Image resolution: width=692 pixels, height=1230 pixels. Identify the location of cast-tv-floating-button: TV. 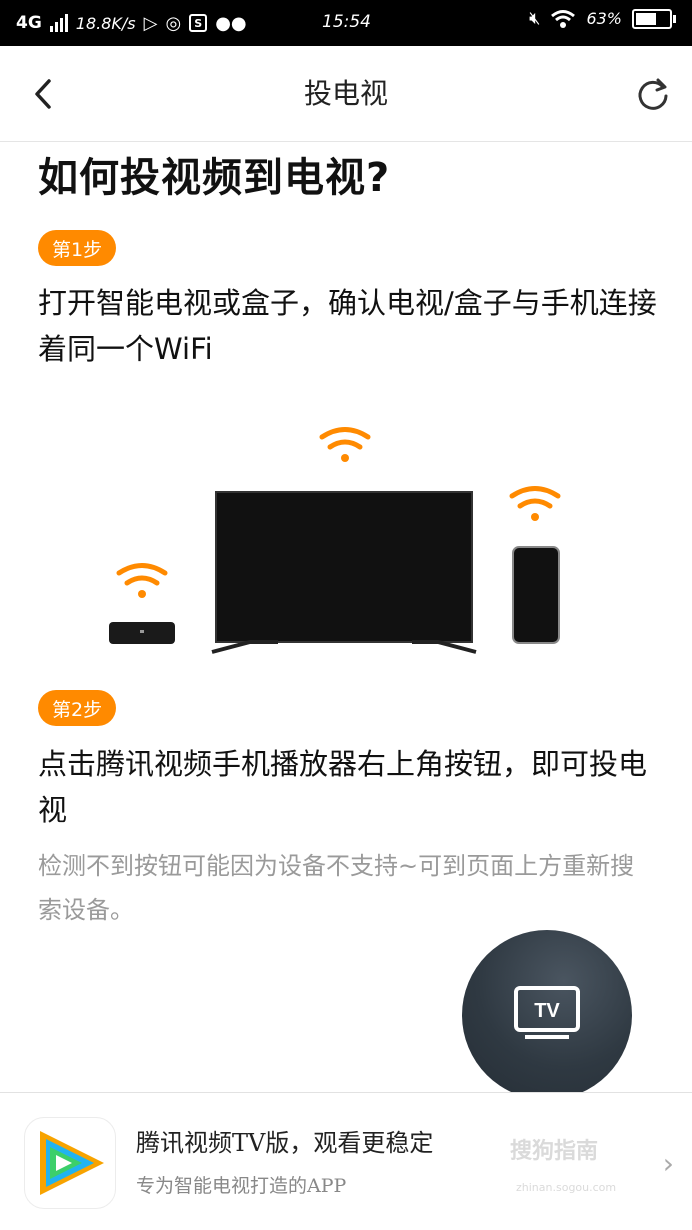
(547, 1015).